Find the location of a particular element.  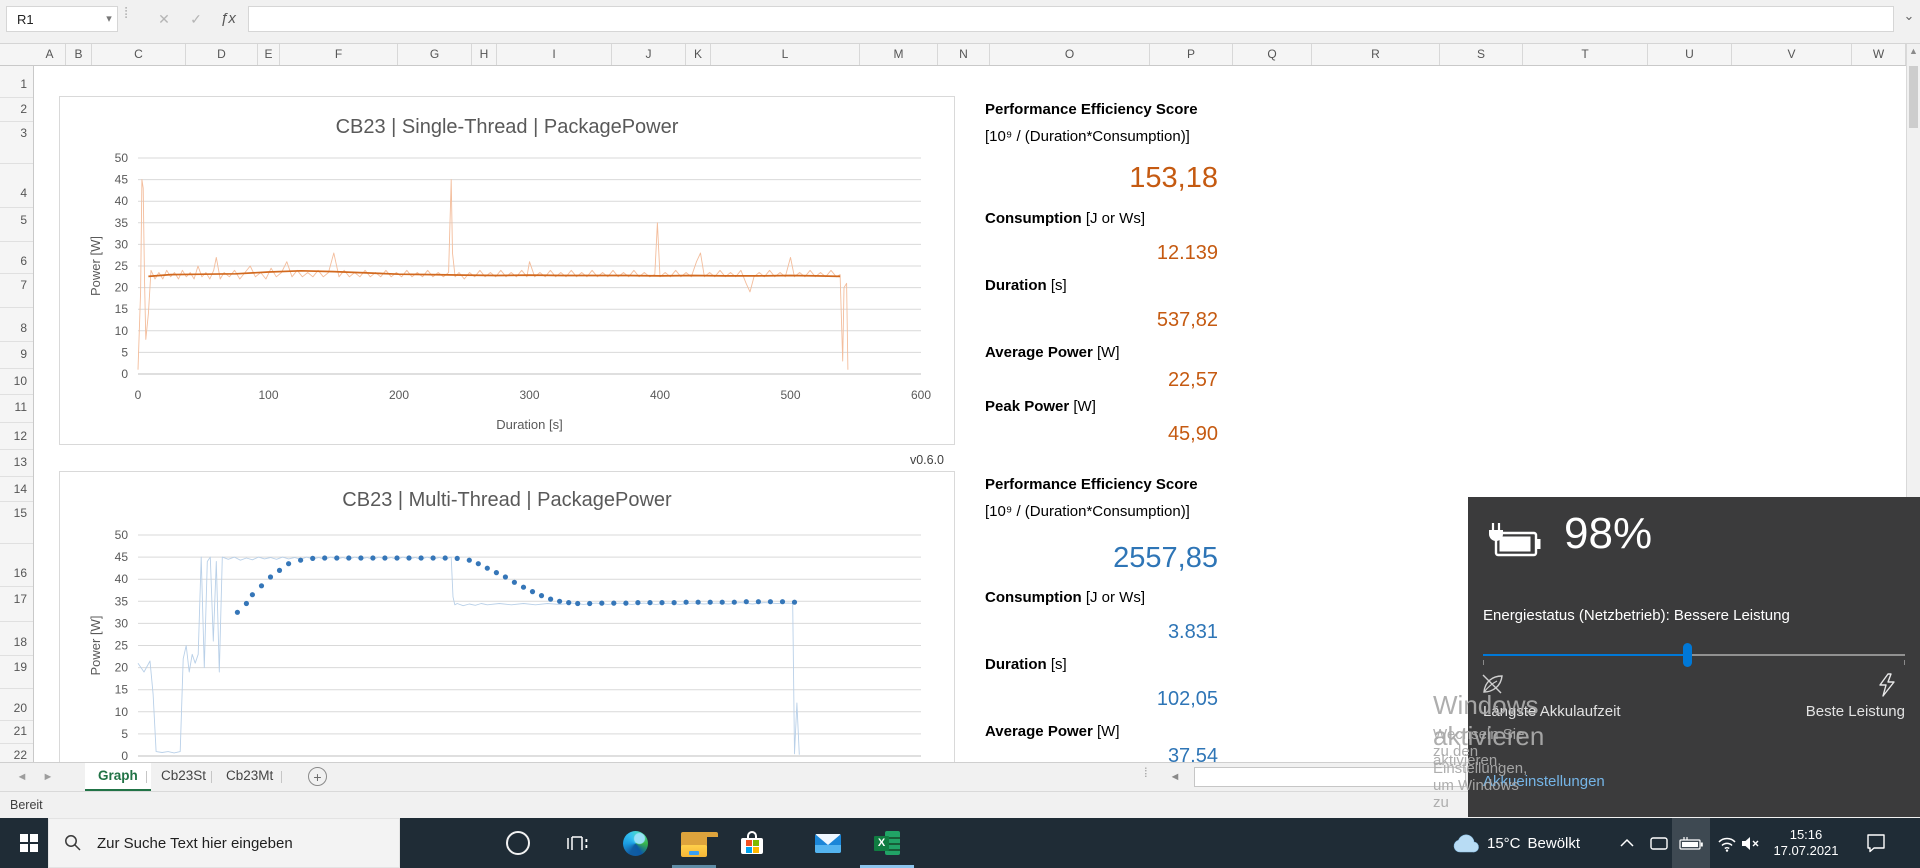

column-header-S: S is located at coordinates (1481, 54).